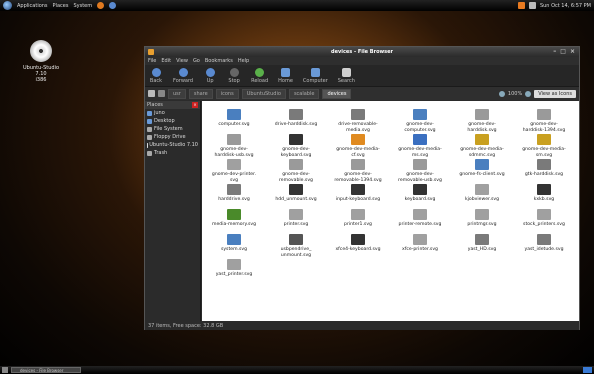  I want to click on window-title-bar: devices - File Browser – □ ×, so click(362, 52).